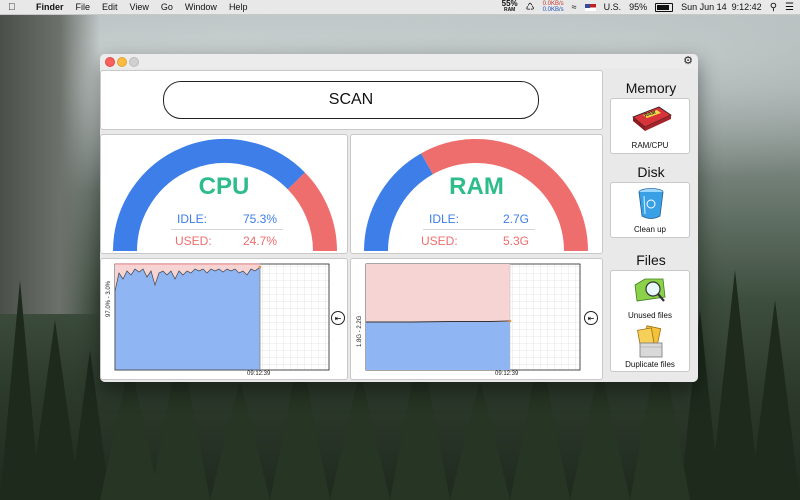 This screenshot has width=800, height=500. Describe the element at coordinates (721, 7) in the screenshot. I see `clock: Sun Jun 14 9:12:42` at that location.